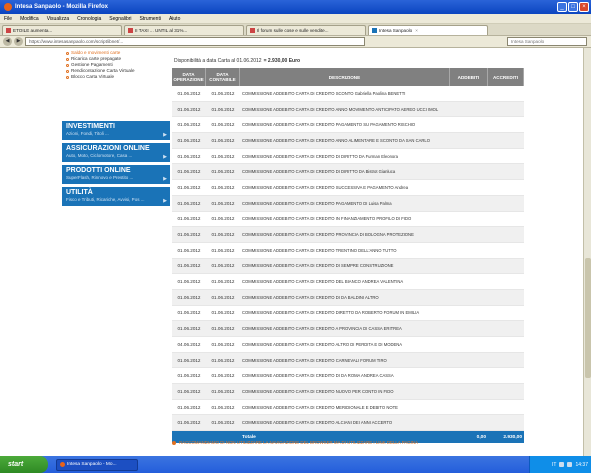 The image size is (591, 473). What do you see at coordinates (174, 19) in the screenshot?
I see `menu-help: Aiuto` at bounding box center [174, 19].